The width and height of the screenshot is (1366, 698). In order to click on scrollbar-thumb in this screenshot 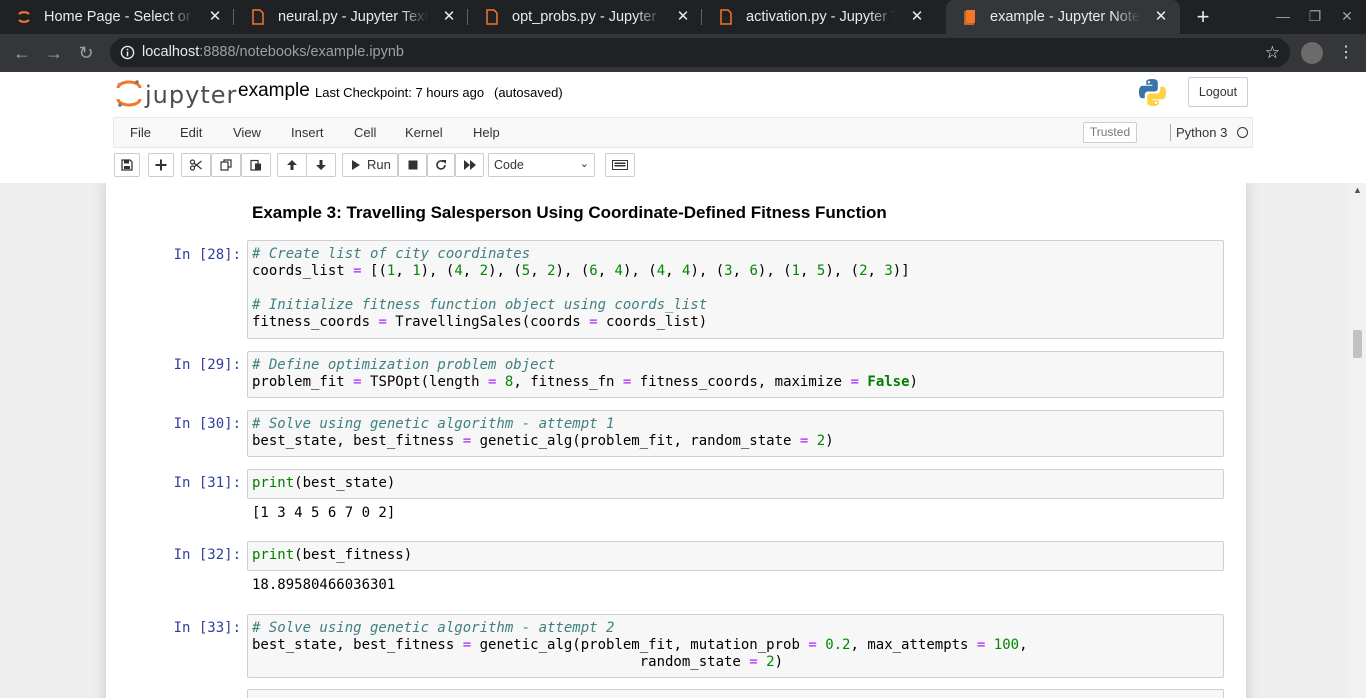, I will do `click(1357, 344)`.